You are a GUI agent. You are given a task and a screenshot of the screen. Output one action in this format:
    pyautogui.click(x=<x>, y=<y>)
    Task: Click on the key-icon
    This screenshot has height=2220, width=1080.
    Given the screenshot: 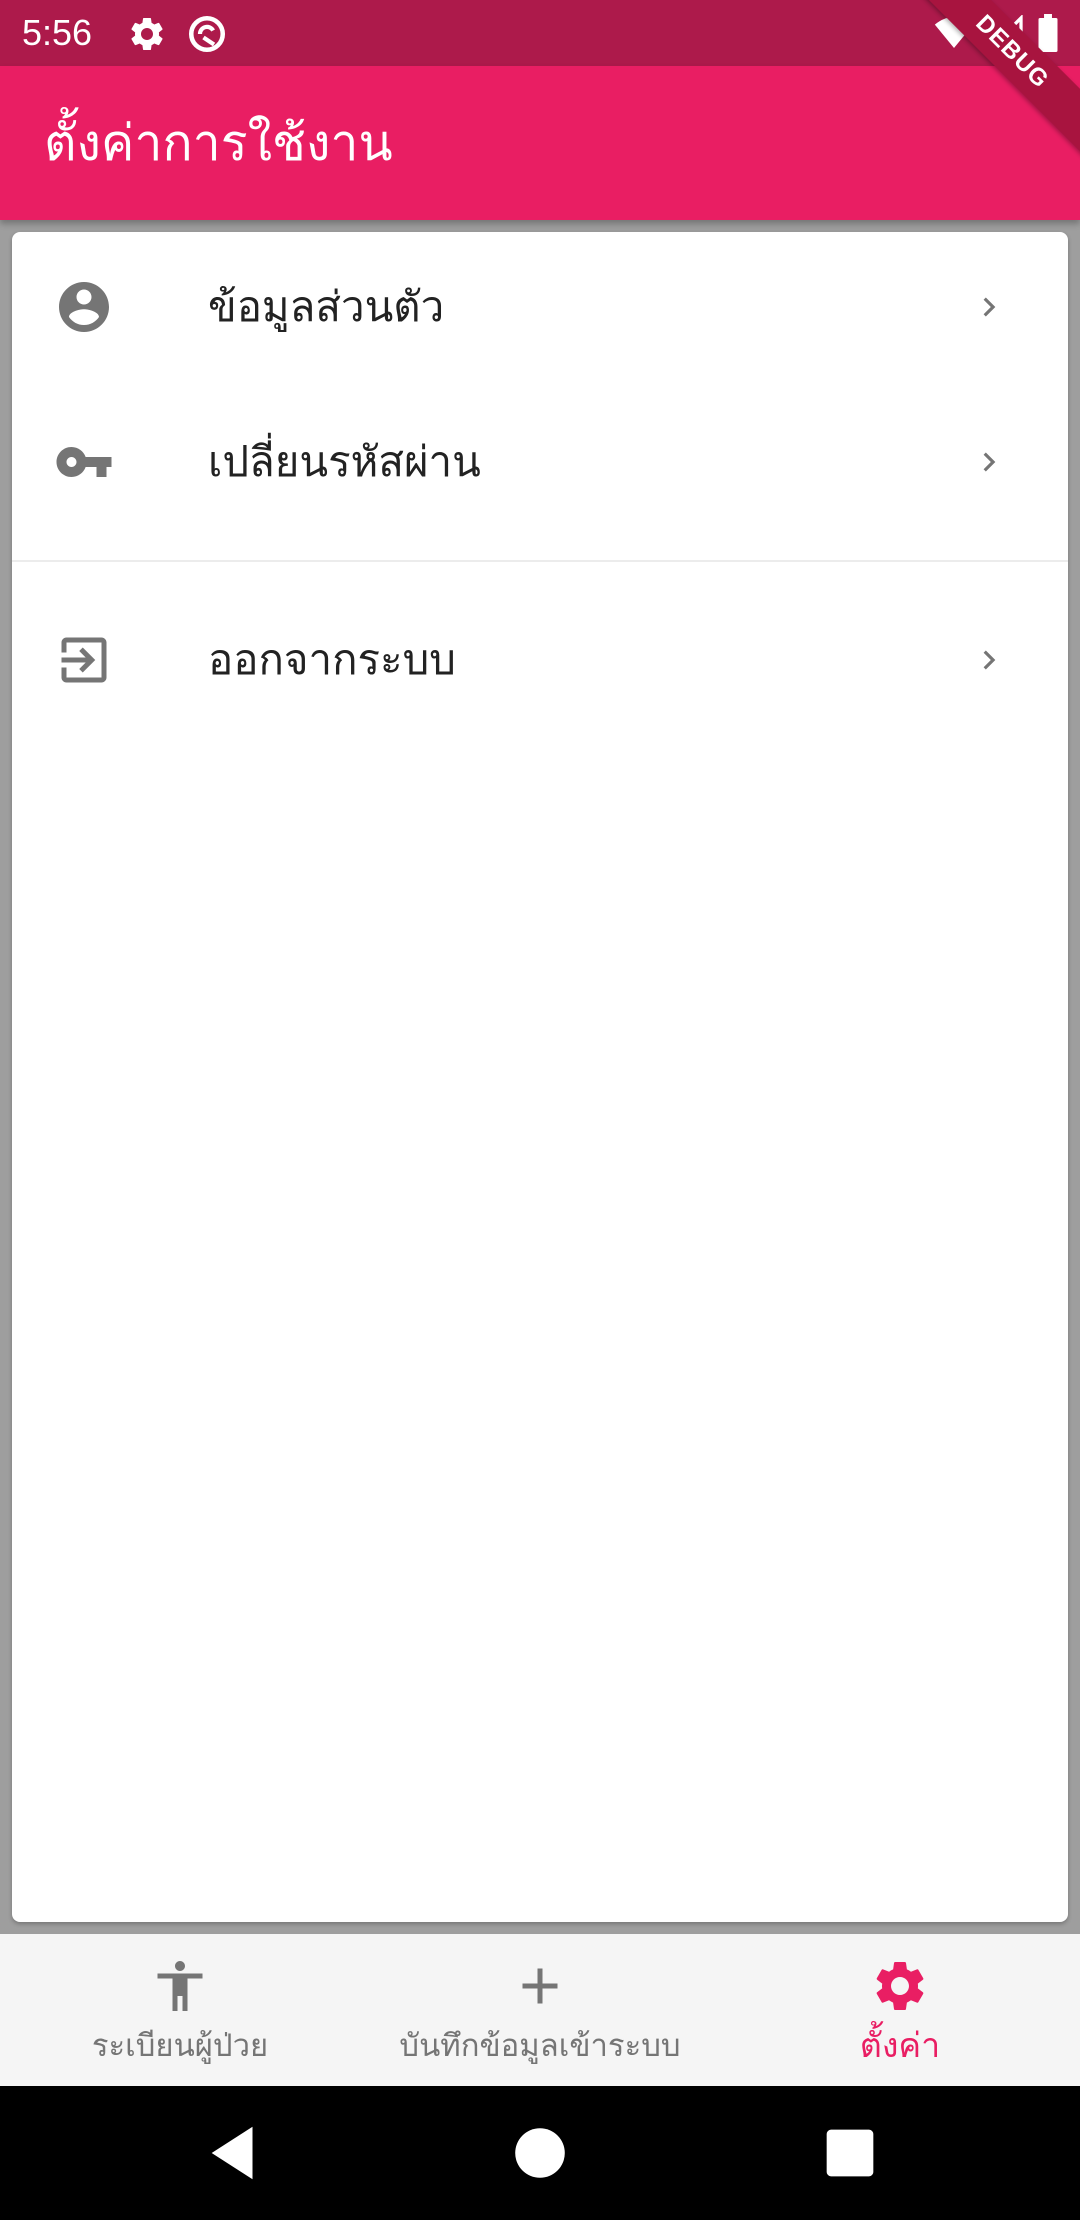 What is the action you would take?
    pyautogui.click(x=84, y=462)
    